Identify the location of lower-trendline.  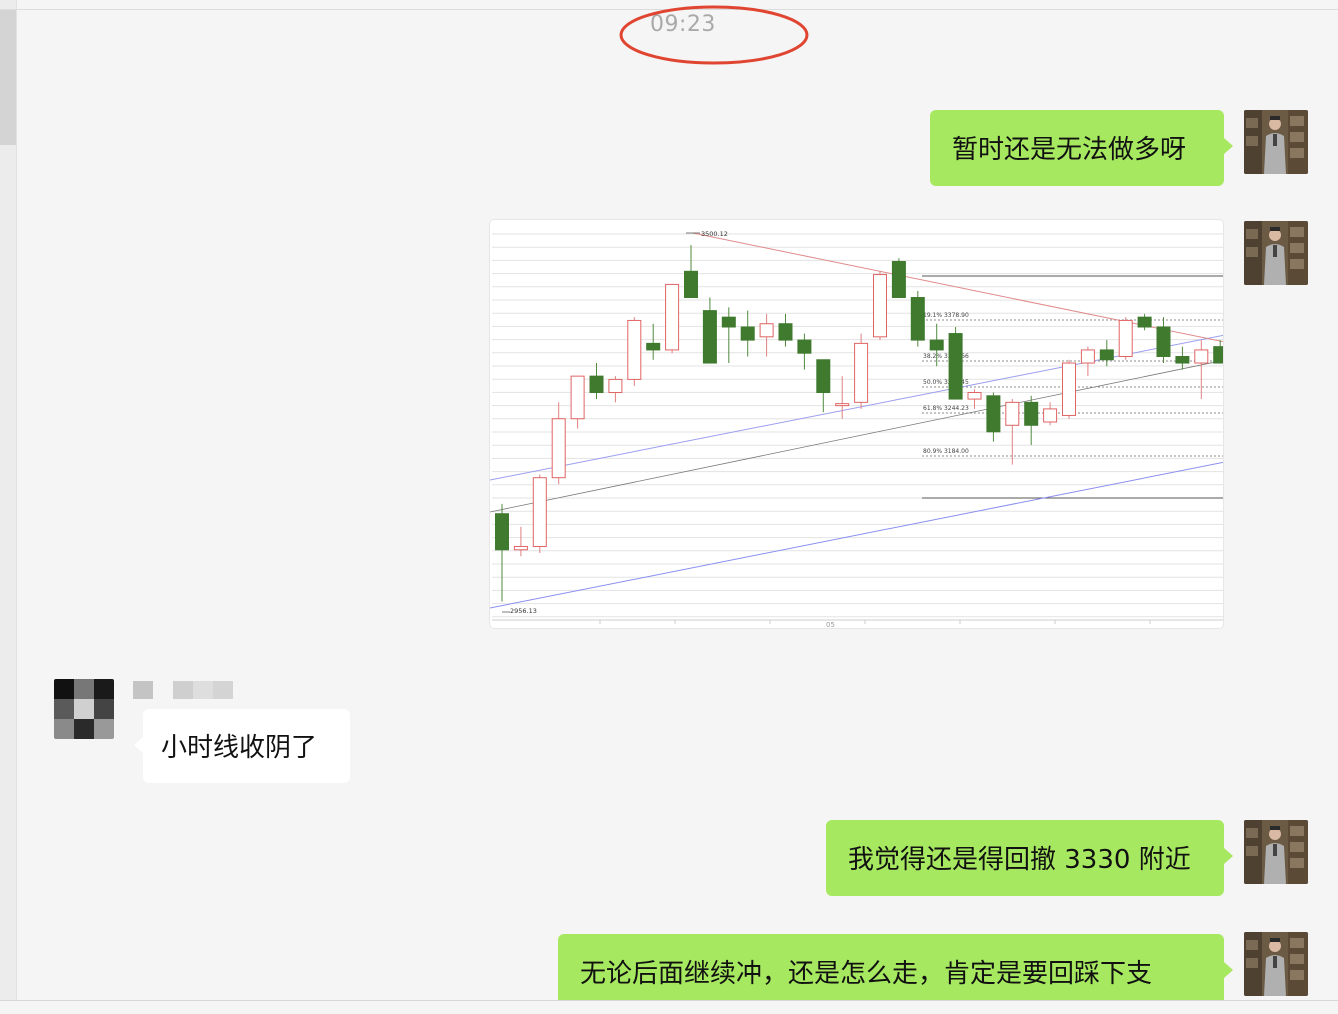
(856, 535).